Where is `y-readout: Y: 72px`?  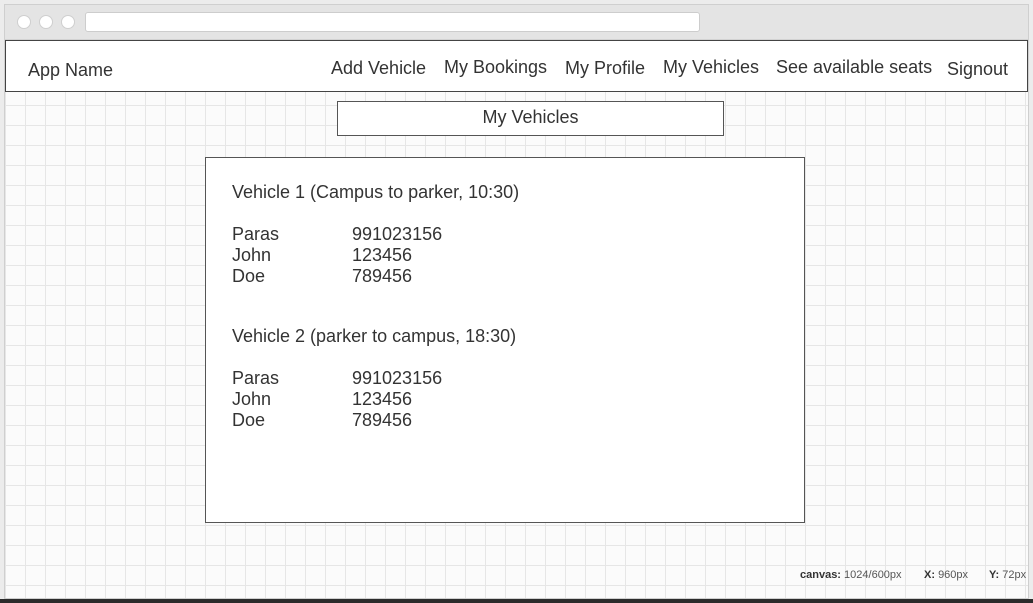
y-readout: Y: 72px is located at coordinates (1007, 575).